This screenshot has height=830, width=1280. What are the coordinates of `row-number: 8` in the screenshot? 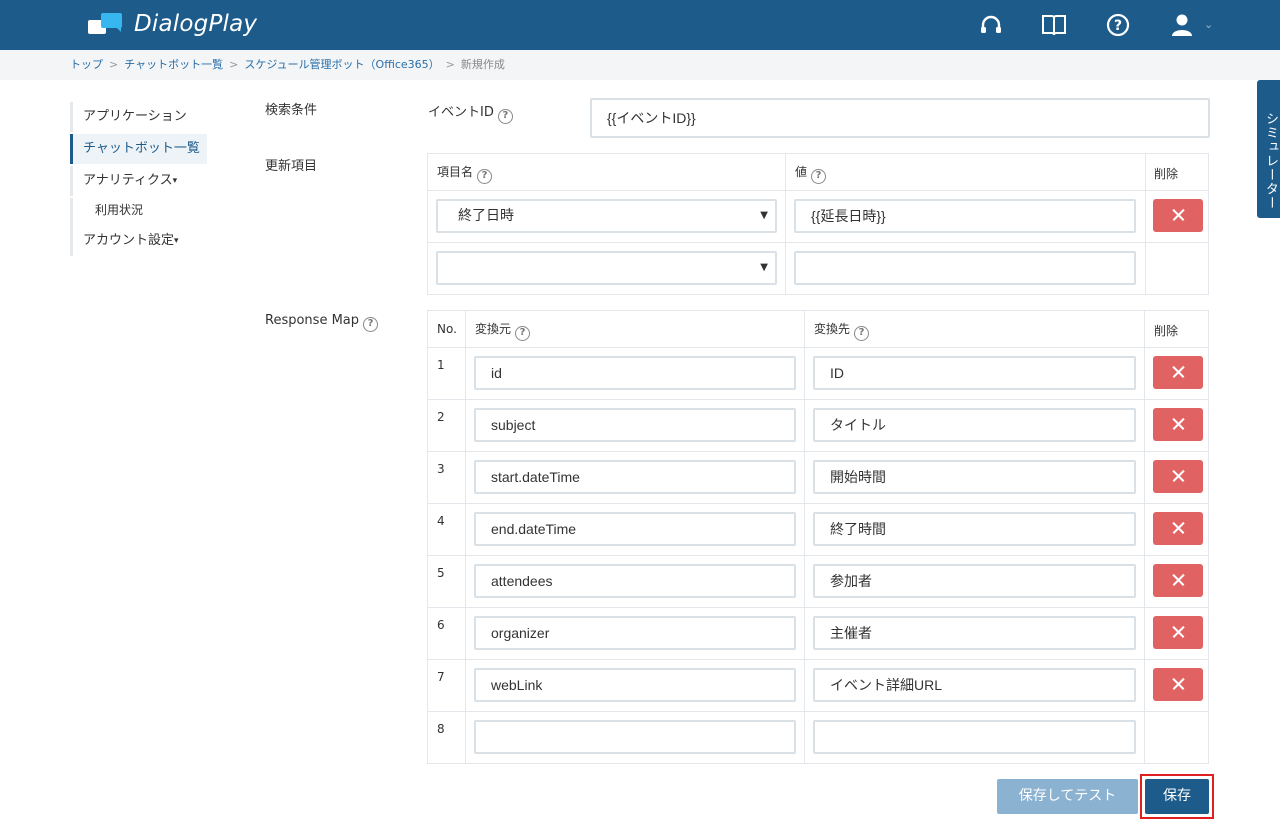 It's located at (441, 729).